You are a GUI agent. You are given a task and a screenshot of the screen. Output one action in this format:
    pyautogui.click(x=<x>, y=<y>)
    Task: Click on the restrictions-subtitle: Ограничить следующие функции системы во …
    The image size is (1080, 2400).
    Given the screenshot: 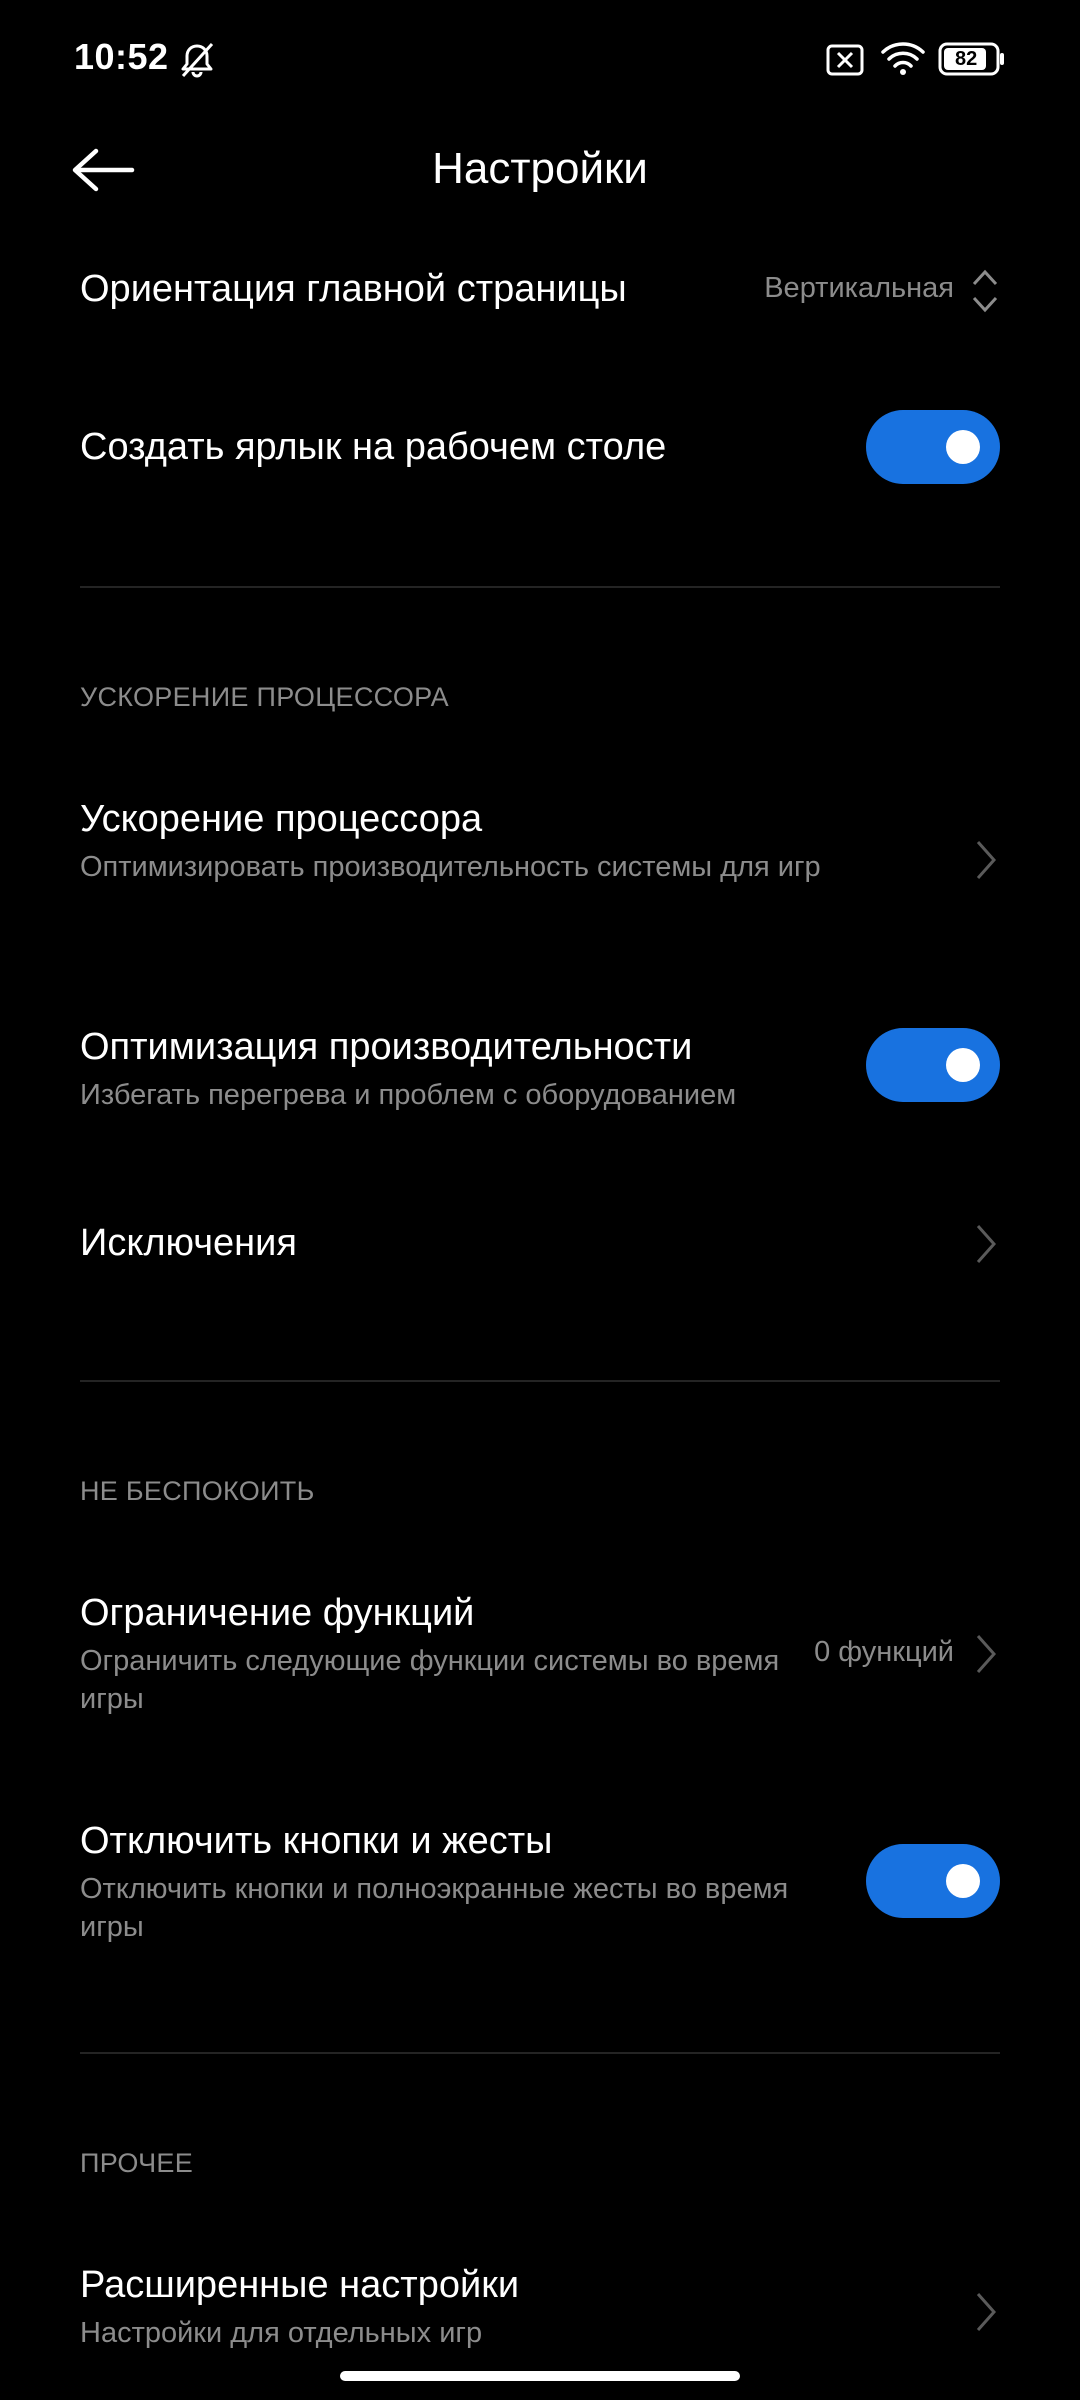 What is the action you would take?
    pyautogui.click(x=430, y=1680)
    